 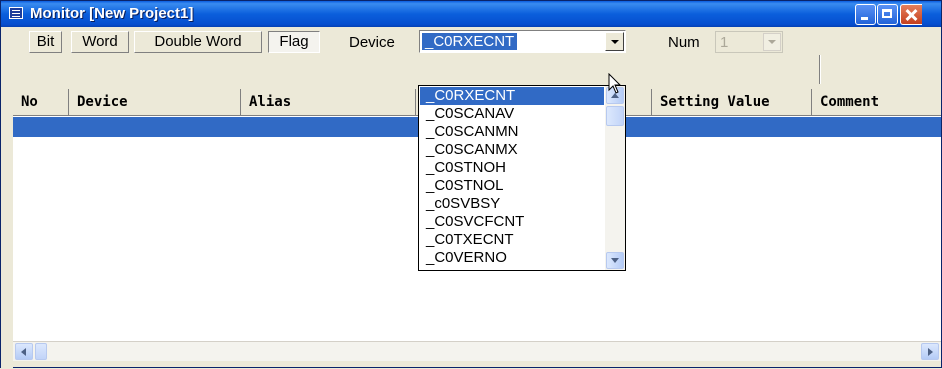 What do you see at coordinates (615, 83) in the screenshot?
I see `mouse-pointer-icon` at bounding box center [615, 83].